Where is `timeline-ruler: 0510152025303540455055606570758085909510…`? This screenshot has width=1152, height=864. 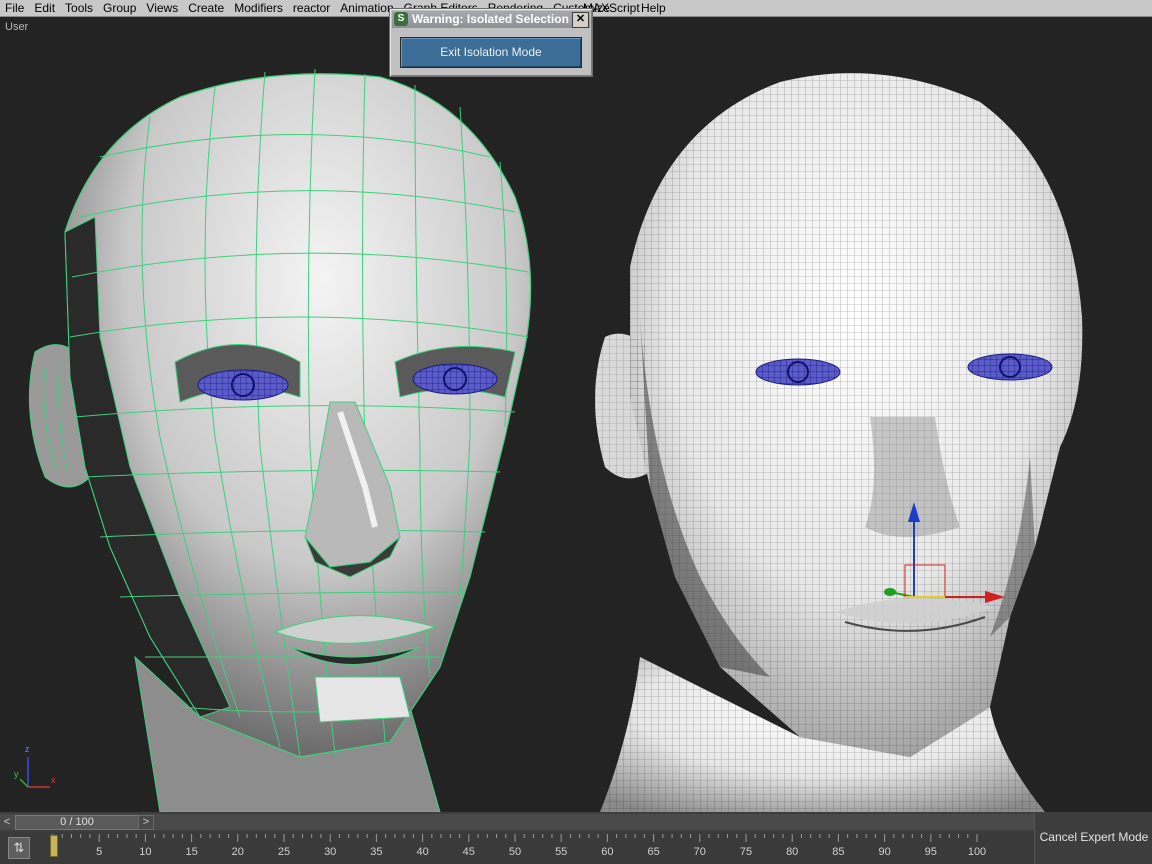
timeline-ruler: 0510152025303540455055606570758085909510… is located at coordinates (537, 849).